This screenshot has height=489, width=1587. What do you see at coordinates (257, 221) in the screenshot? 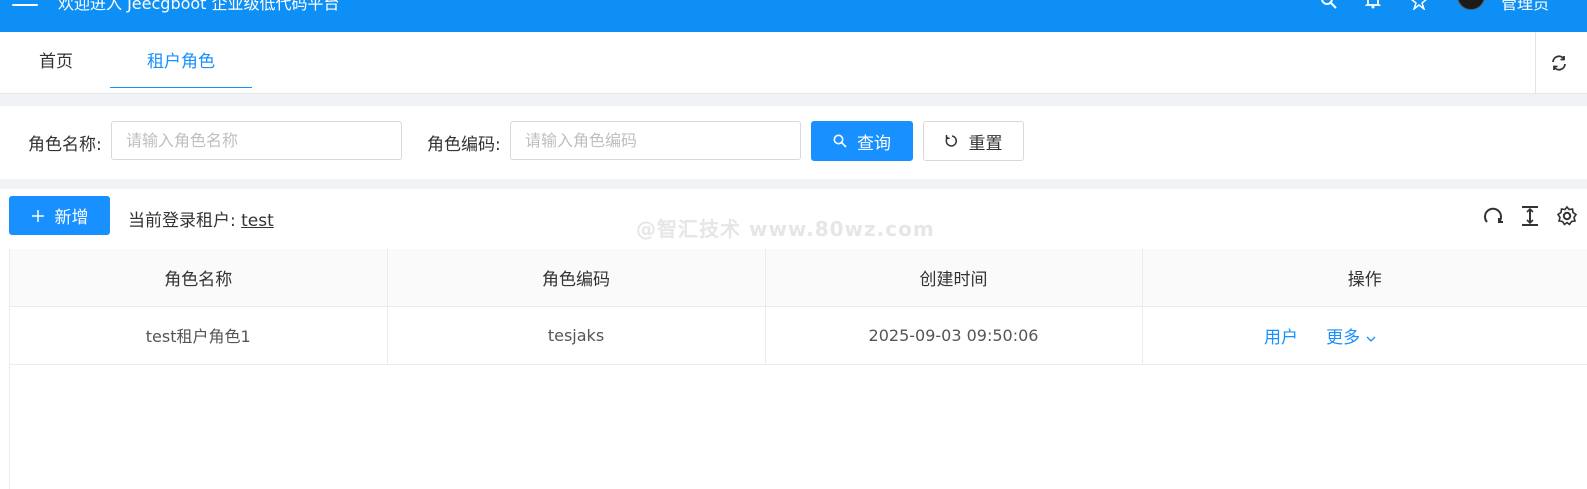
I see `tenant-value: test` at bounding box center [257, 221].